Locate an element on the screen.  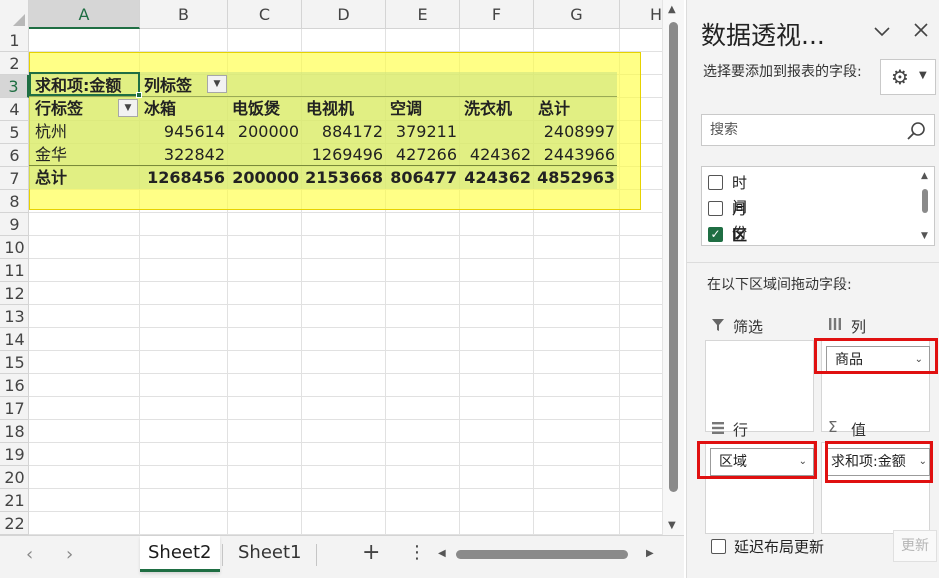
column-header-g: G is located at coordinates (577, 14).